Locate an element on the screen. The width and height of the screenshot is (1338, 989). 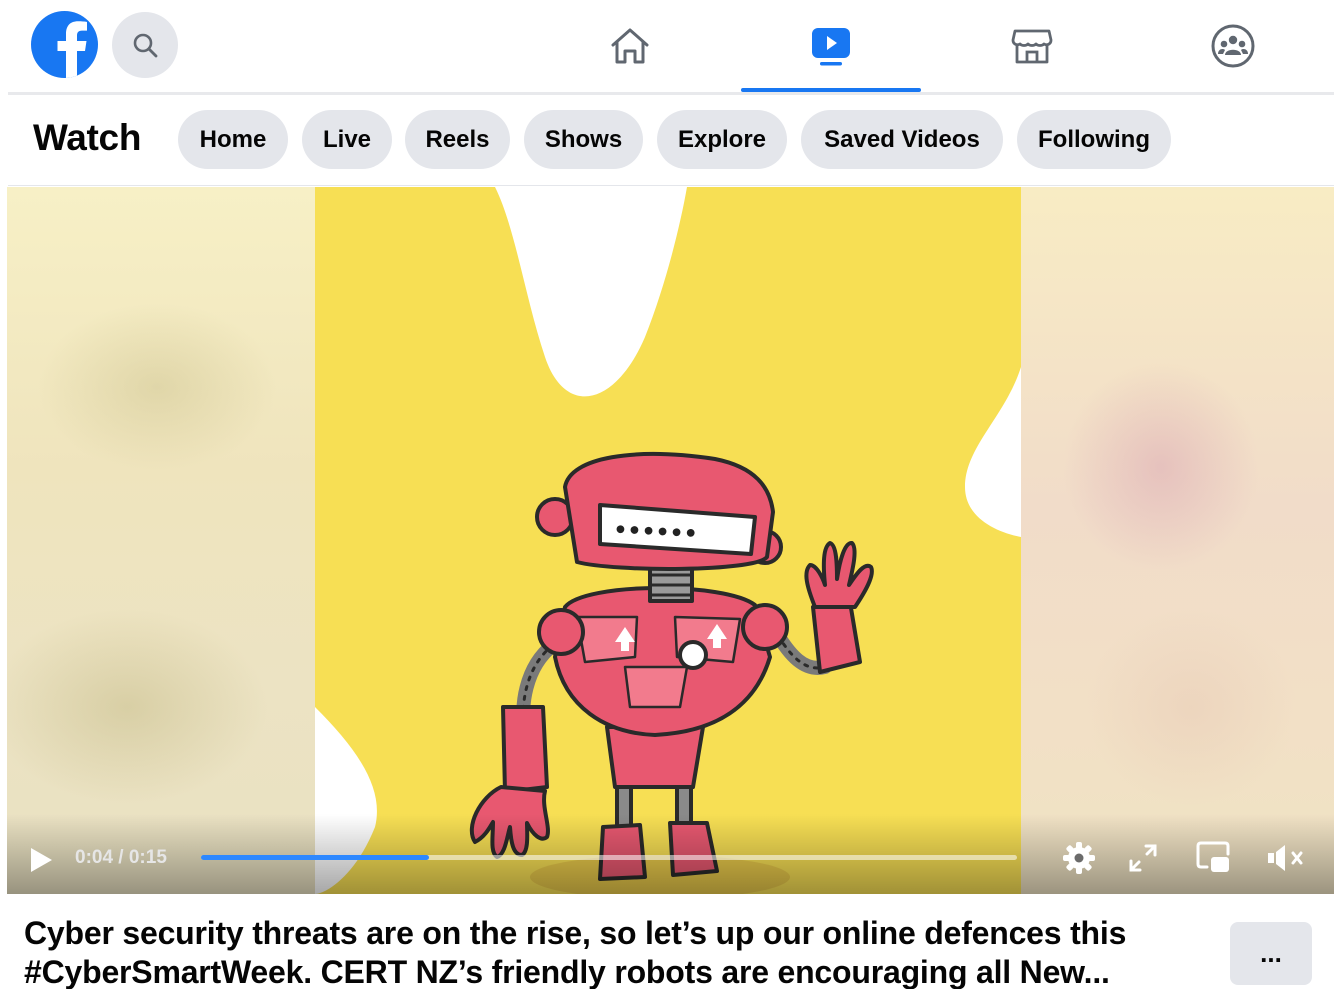
pill-shows: Shows is located at coordinates (583, 139).